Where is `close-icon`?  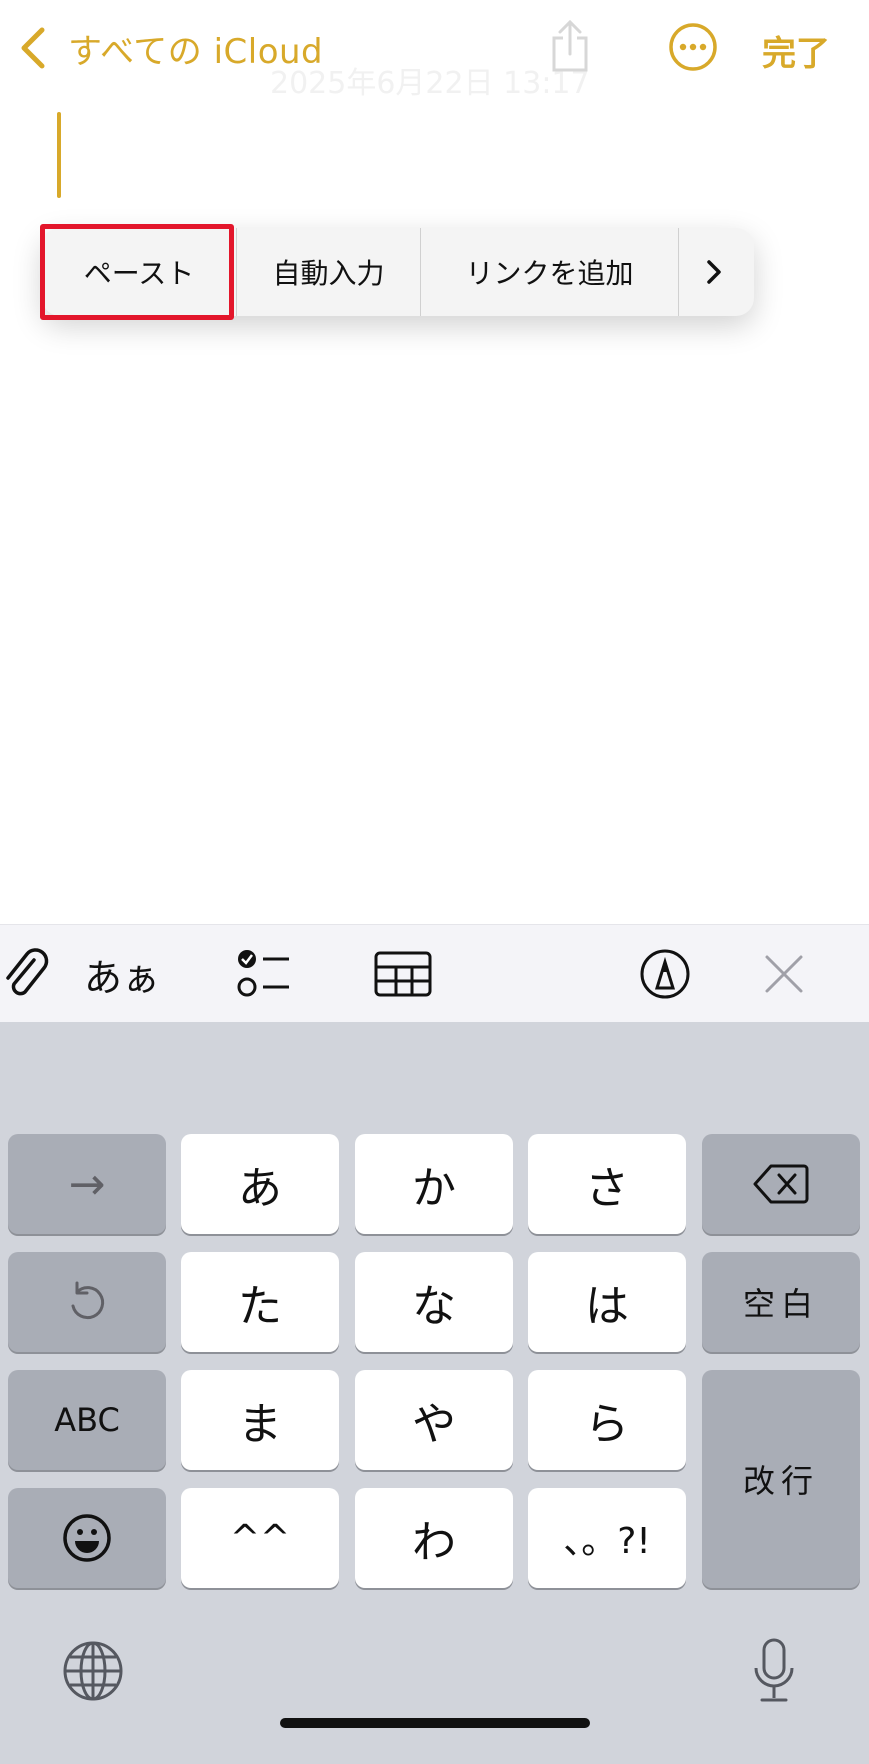
close-icon is located at coordinates (784, 974).